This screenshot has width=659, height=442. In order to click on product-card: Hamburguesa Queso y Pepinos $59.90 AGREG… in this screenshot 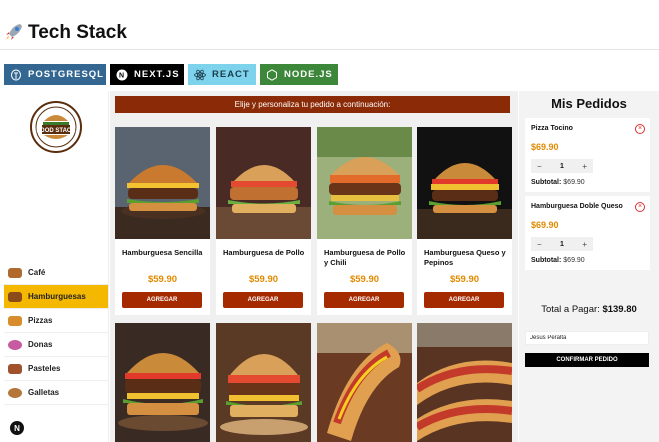, I will do `click(464, 221)`.